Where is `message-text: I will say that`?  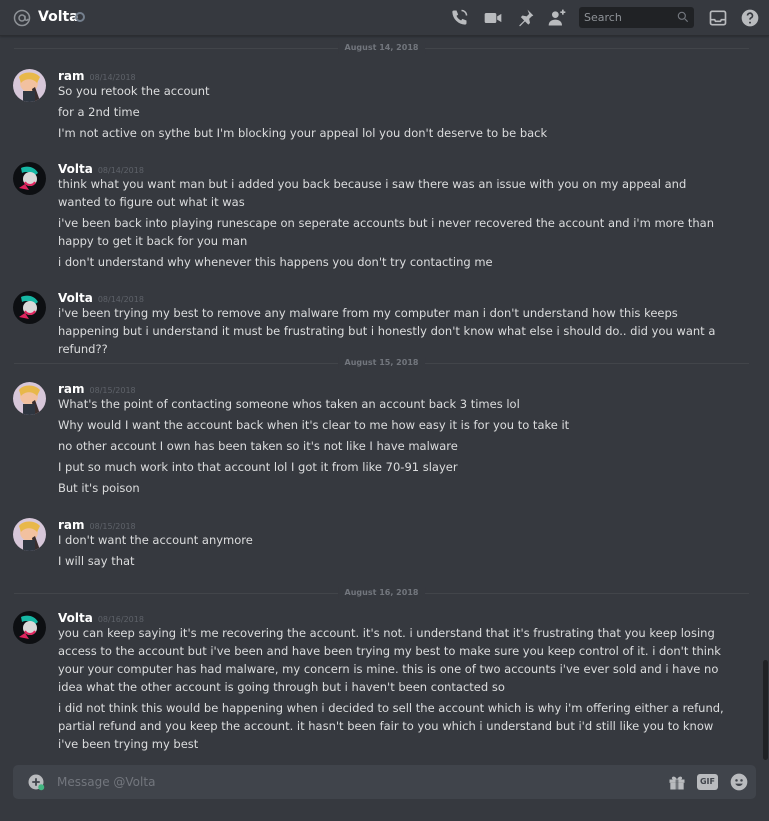
message-text: I will say that is located at coordinates (96, 561).